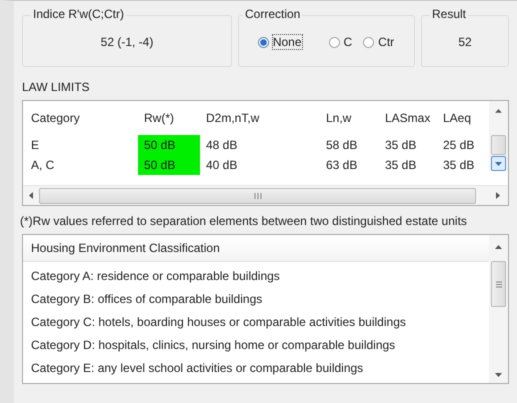 The image size is (517, 403). What do you see at coordinates (459, 145) in the screenshot?
I see `table-cell-text: 25 dB` at bounding box center [459, 145].